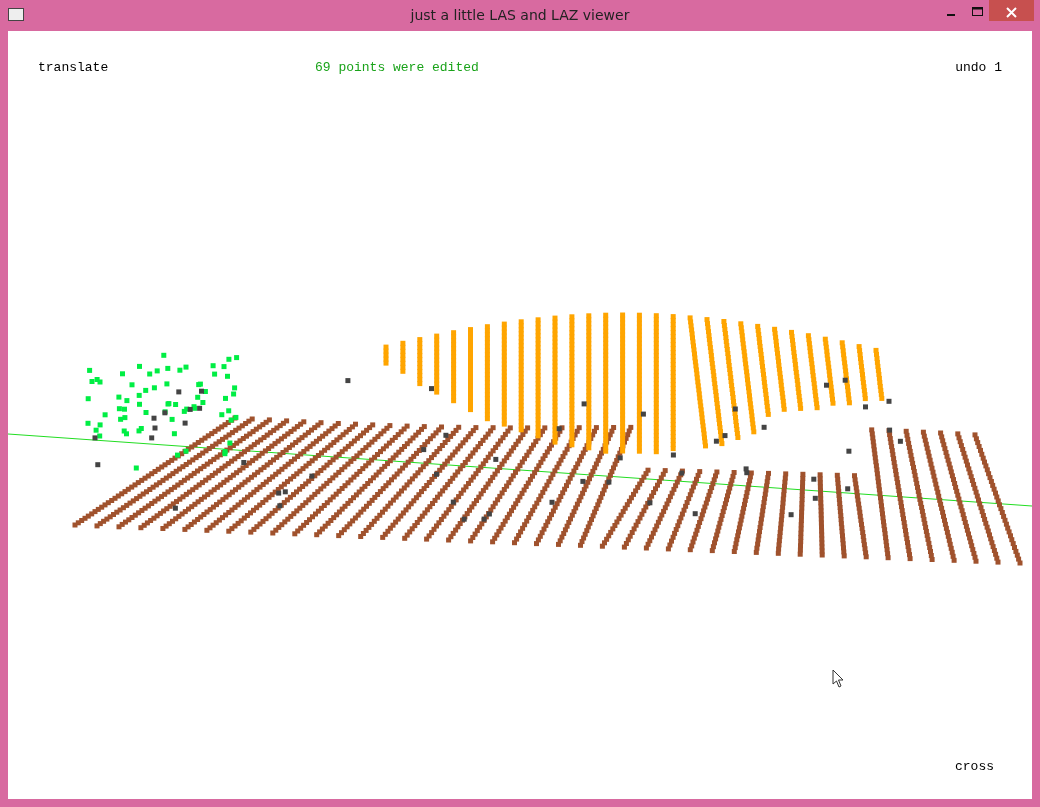 This screenshot has width=1040, height=807. Describe the element at coordinates (978, 68) in the screenshot. I see `undo-counter: undo 1` at that location.